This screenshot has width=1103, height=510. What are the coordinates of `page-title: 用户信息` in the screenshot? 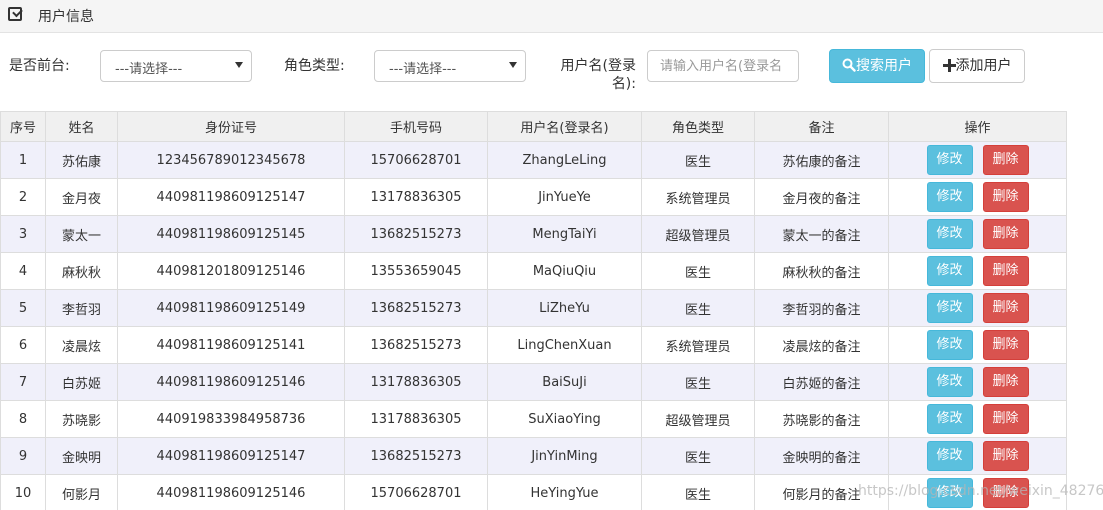 It's located at (66, 17).